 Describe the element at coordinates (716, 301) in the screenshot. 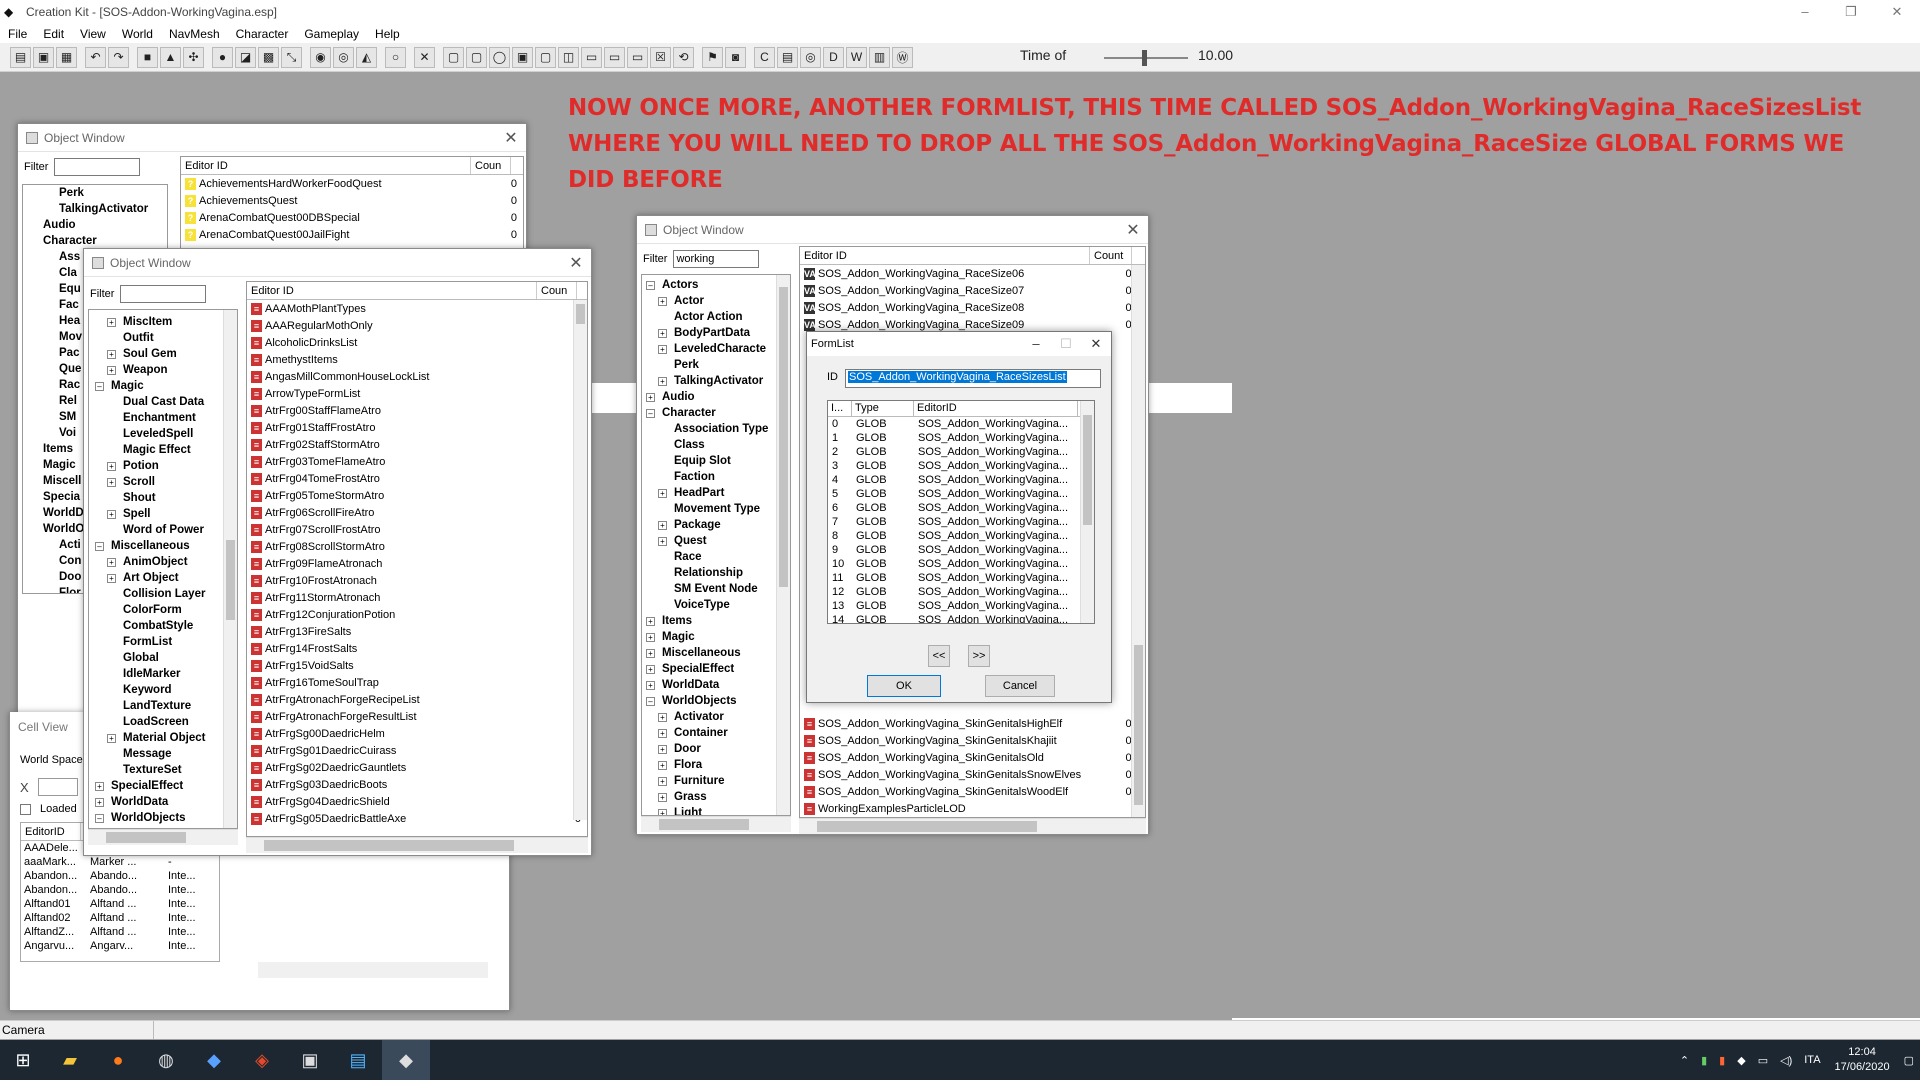

I see `tree-item: + Actor` at that location.